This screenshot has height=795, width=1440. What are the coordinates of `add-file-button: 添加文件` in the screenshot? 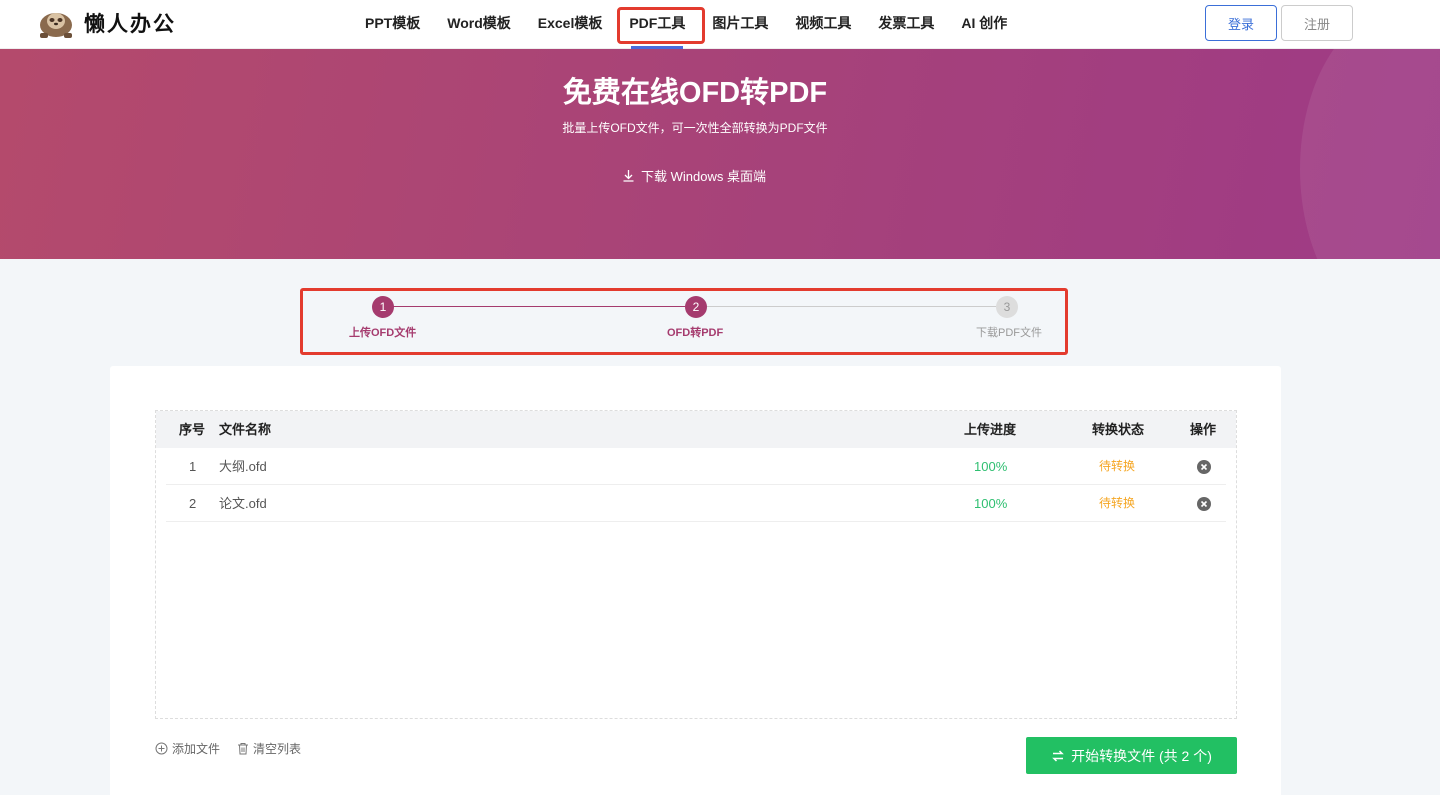 It's located at (187, 748).